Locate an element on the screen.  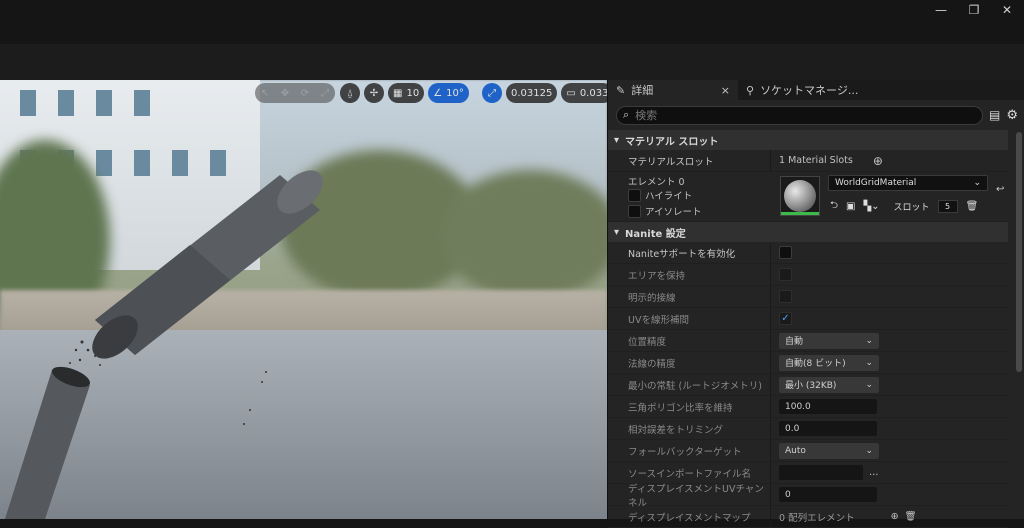
grid-snap-button: ▦ 10 is located at coordinates (406, 93).